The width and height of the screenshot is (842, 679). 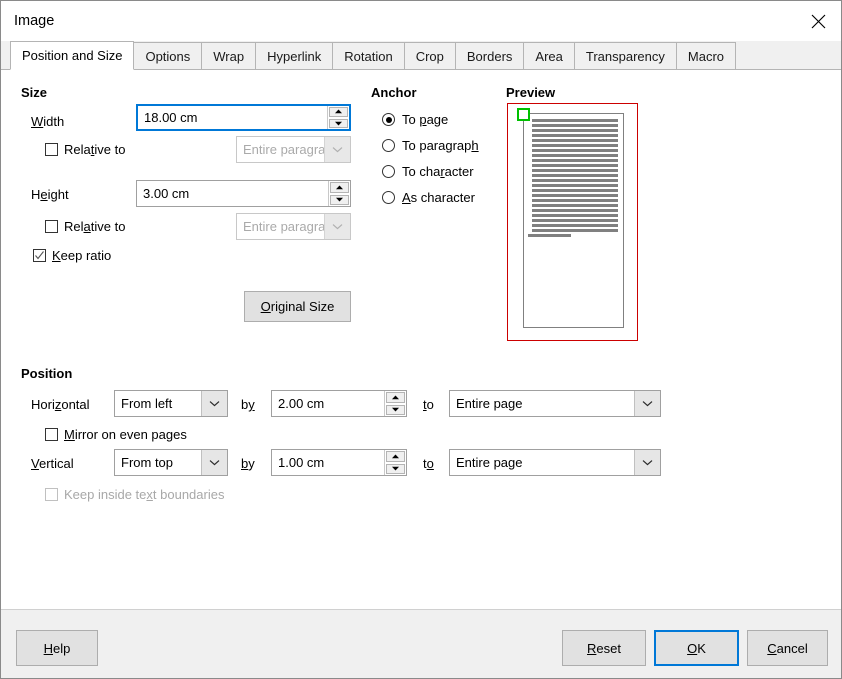 I want to click on anchor-option-label: To page, so click(x=425, y=119).